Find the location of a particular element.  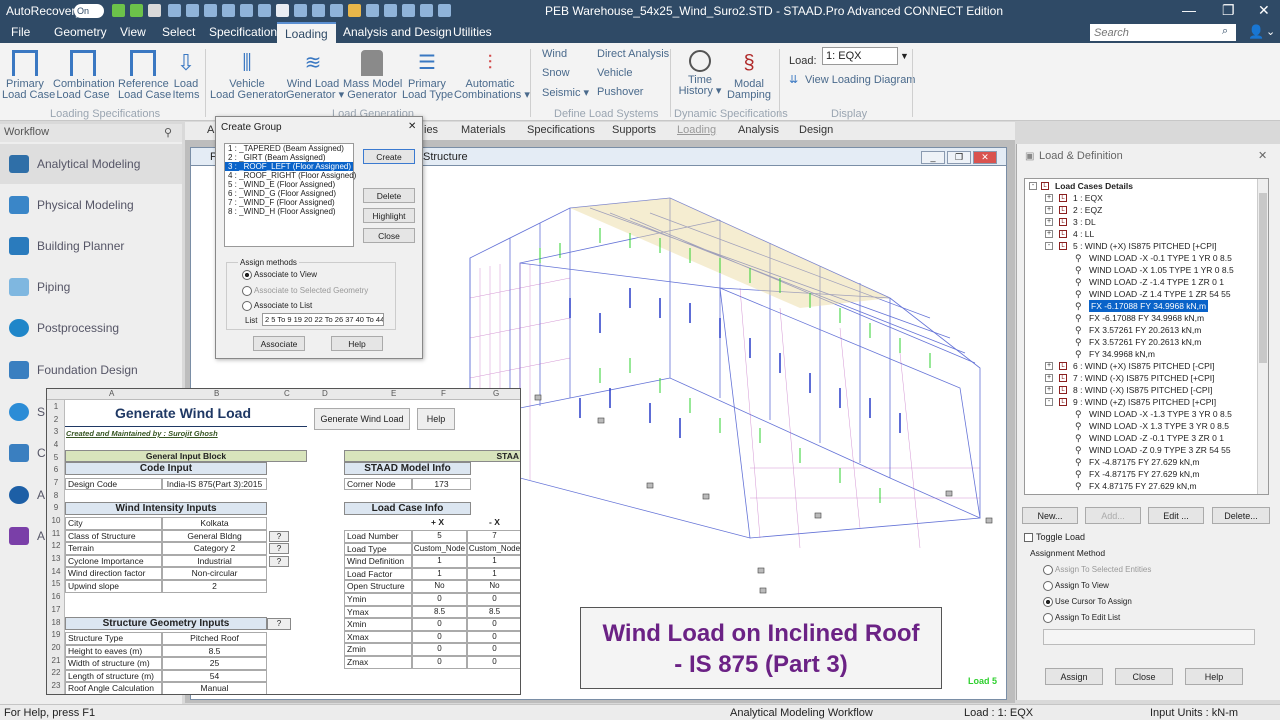

tree-load-item: WIND LOAD -Z 0.9 TYPE 3 ZR 54 55 is located at coordinates (1160, 450).